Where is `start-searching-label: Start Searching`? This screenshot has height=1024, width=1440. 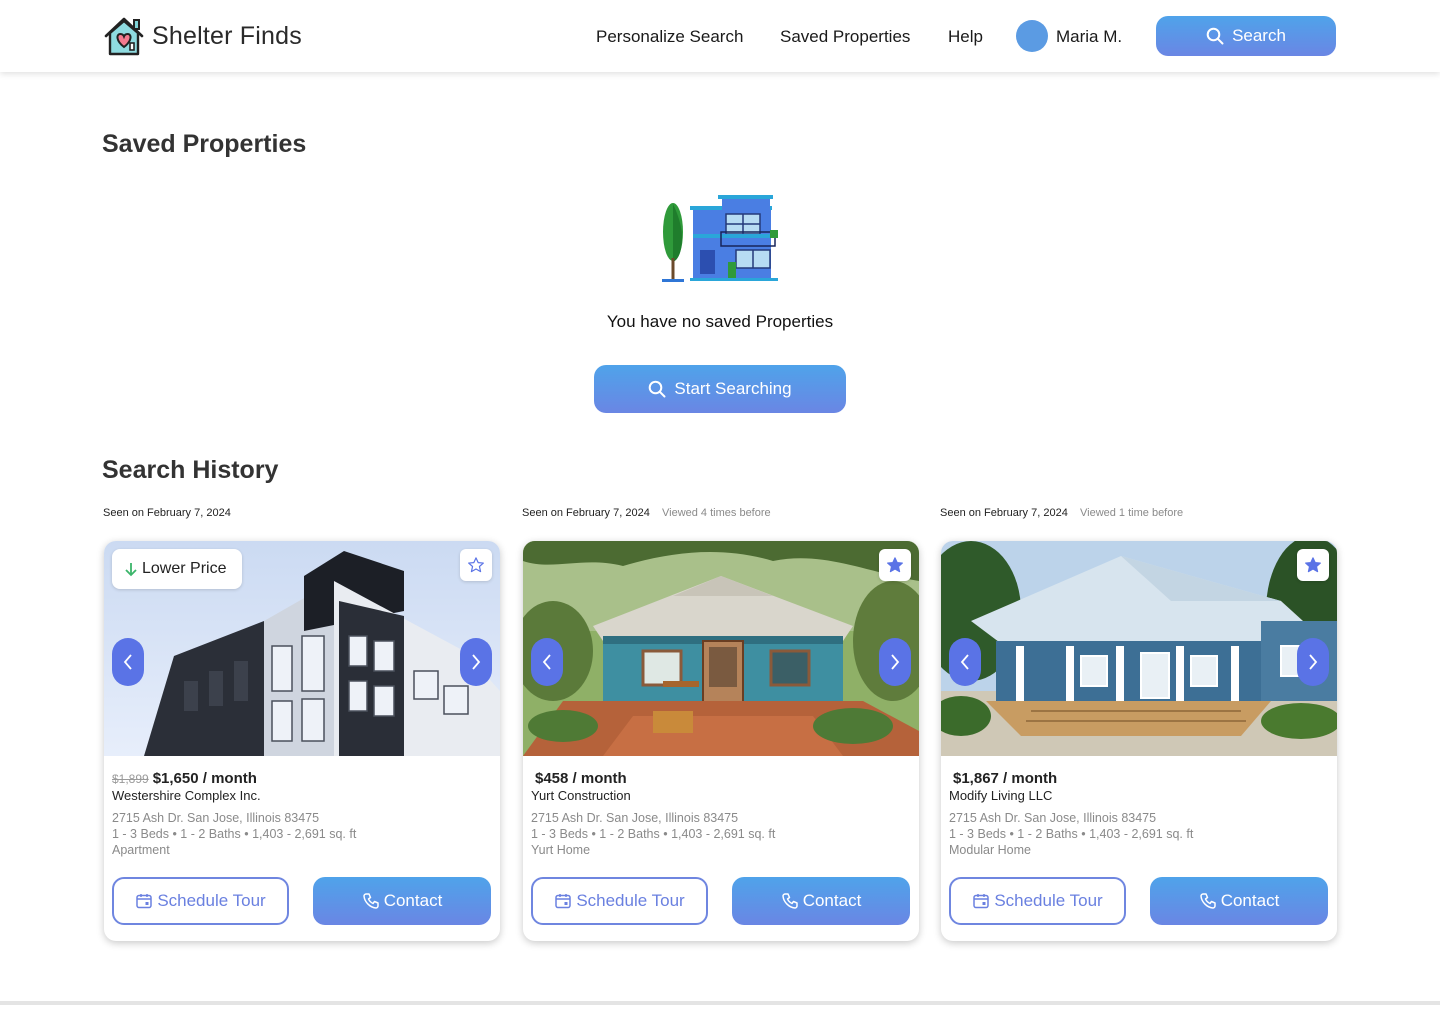 start-searching-label: Start Searching is located at coordinates (733, 388).